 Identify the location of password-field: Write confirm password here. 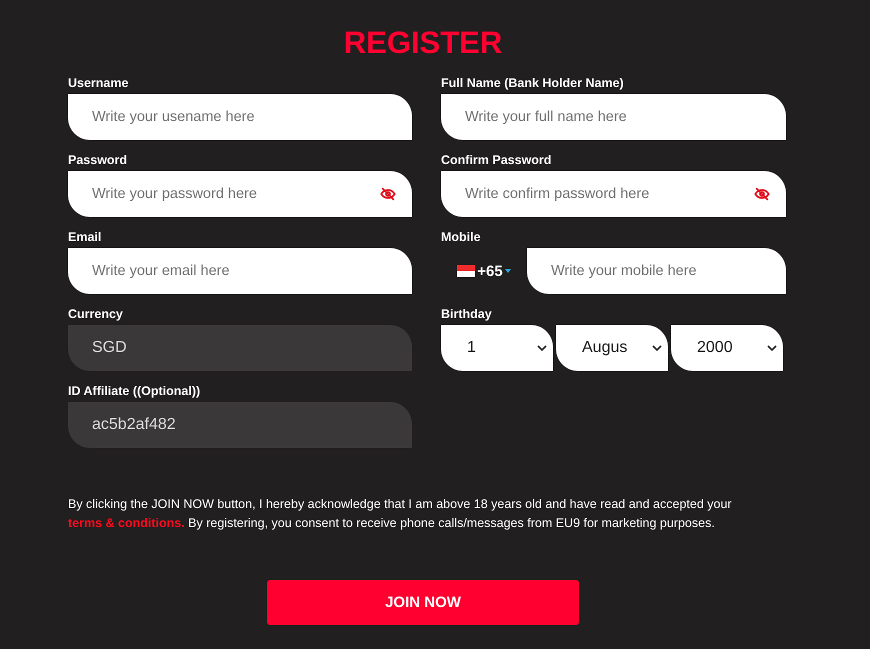
(613, 194).